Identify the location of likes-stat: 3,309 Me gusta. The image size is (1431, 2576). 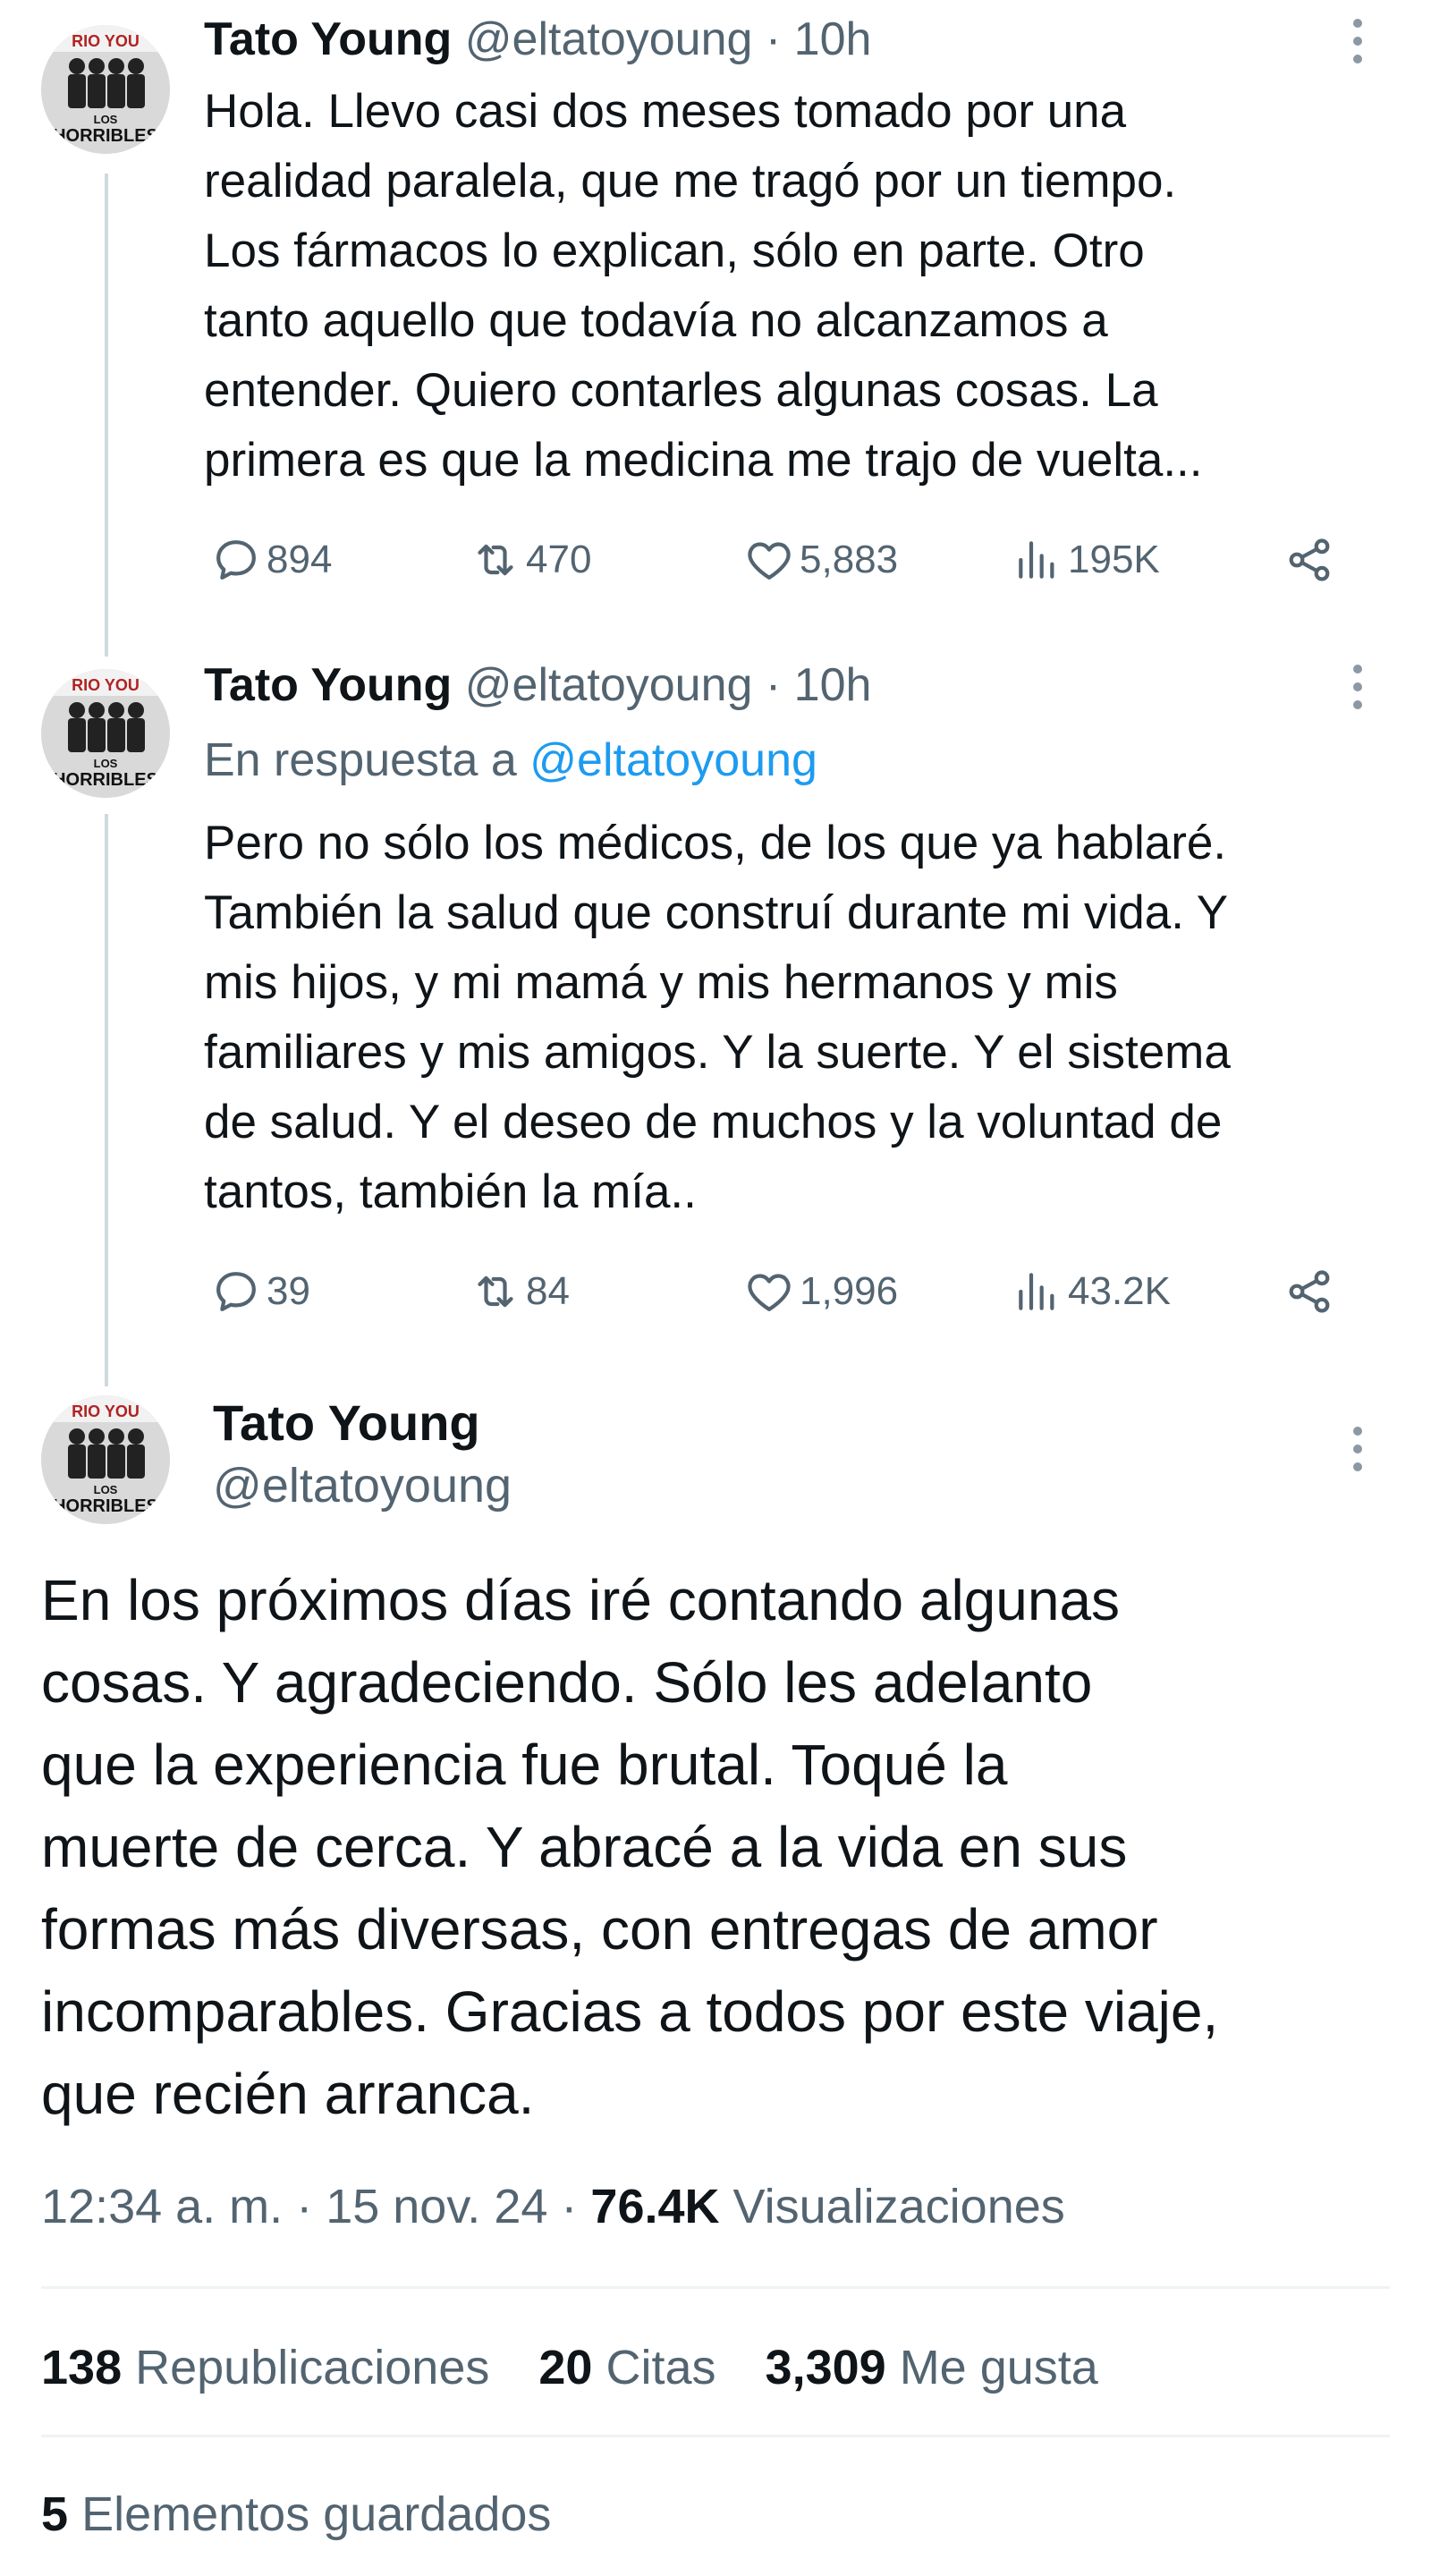
(932, 2367).